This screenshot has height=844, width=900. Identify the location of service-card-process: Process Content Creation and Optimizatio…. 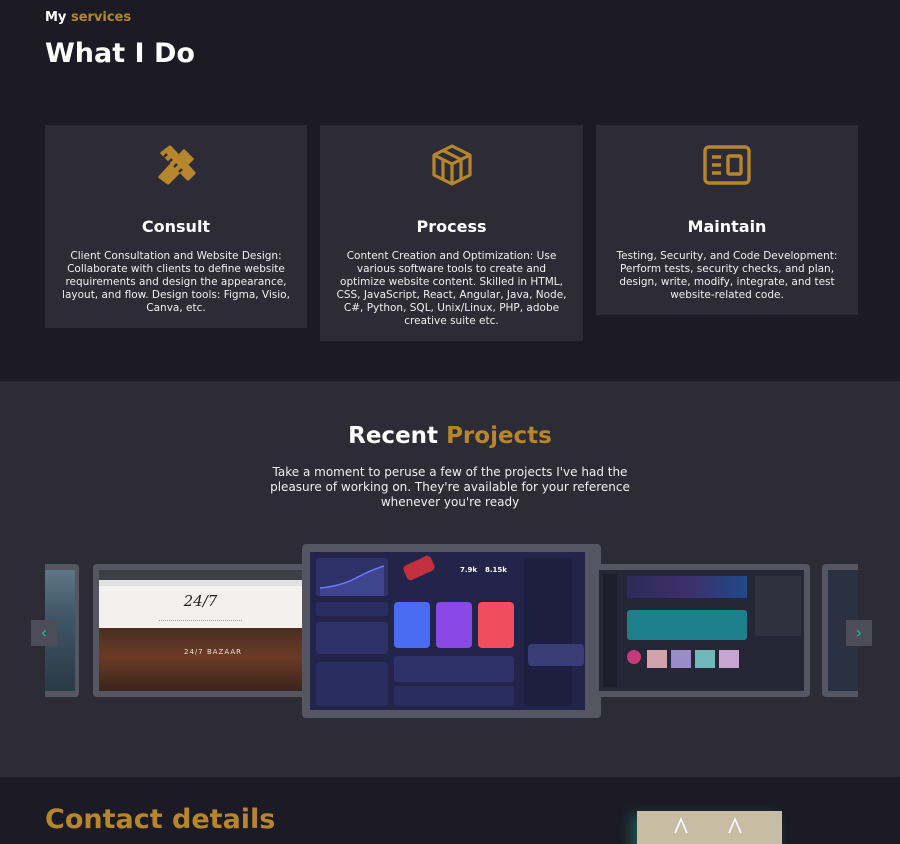
(451, 233).